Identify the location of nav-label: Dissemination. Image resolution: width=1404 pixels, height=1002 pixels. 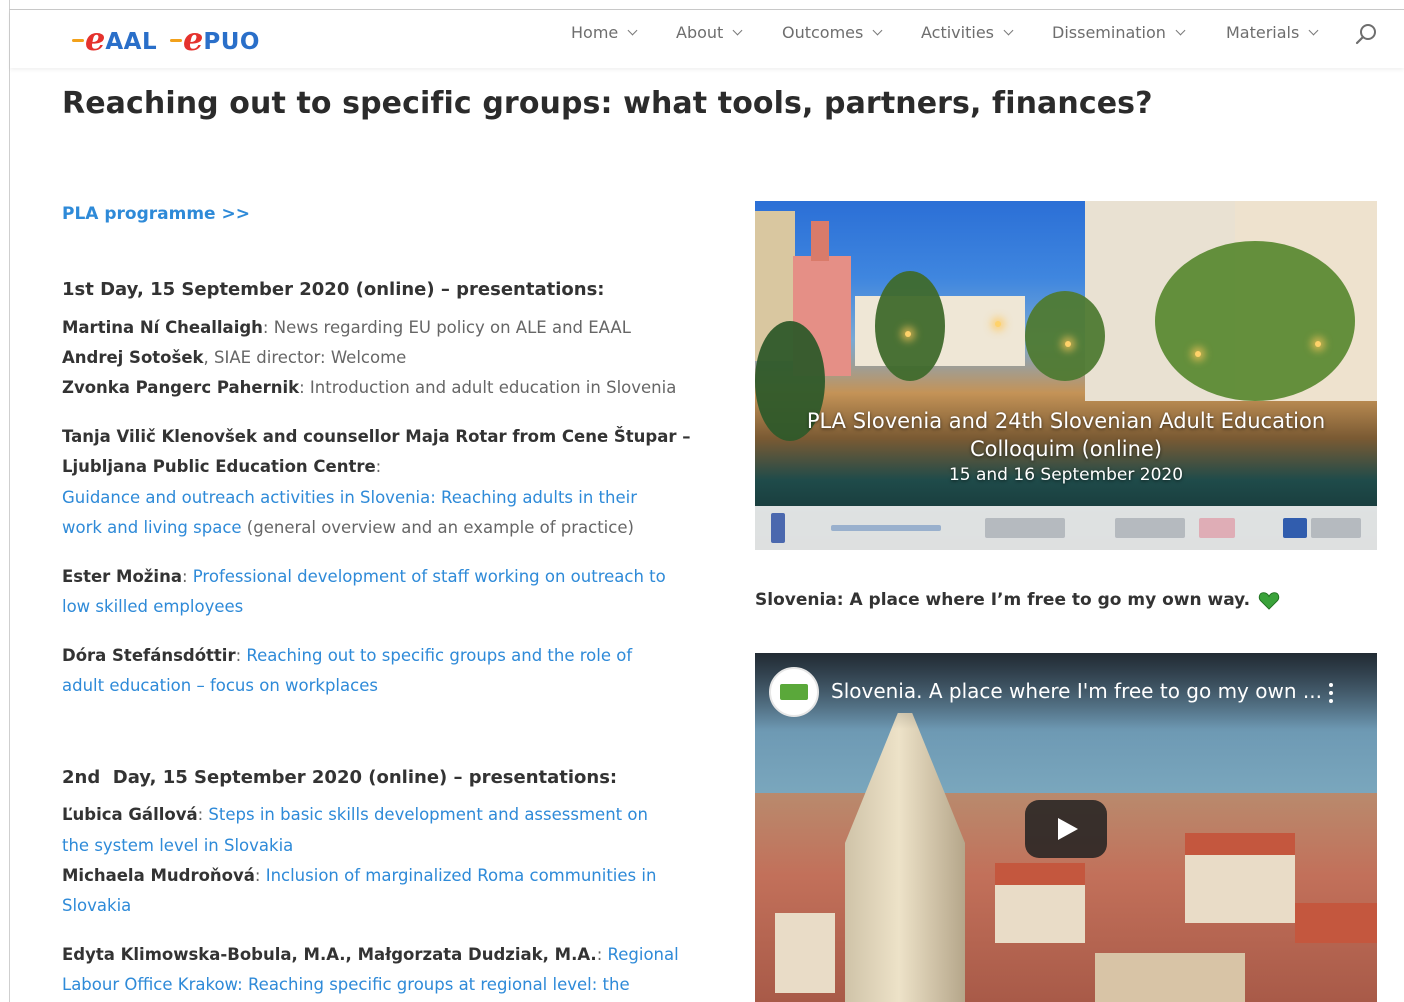
(1109, 32).